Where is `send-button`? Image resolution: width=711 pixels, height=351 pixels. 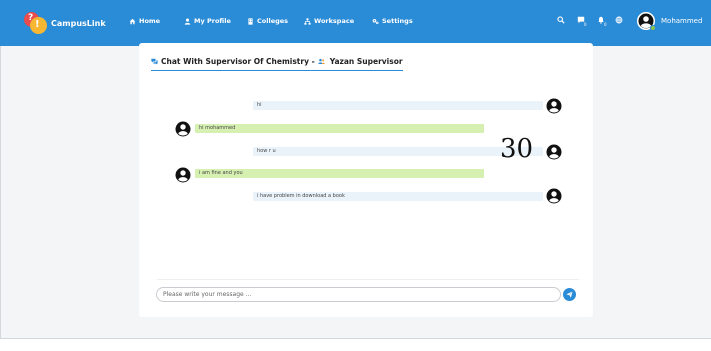 send-button is located at coordinates (569, 294).